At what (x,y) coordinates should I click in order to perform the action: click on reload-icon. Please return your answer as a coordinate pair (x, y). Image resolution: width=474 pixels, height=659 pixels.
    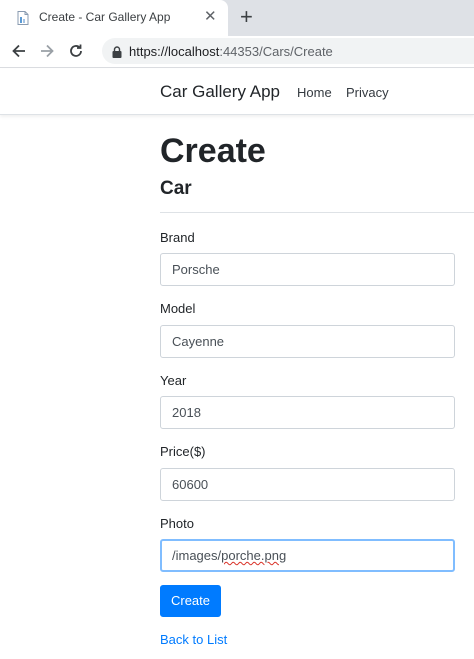
    Looking at the image, I should click on (76, 51).